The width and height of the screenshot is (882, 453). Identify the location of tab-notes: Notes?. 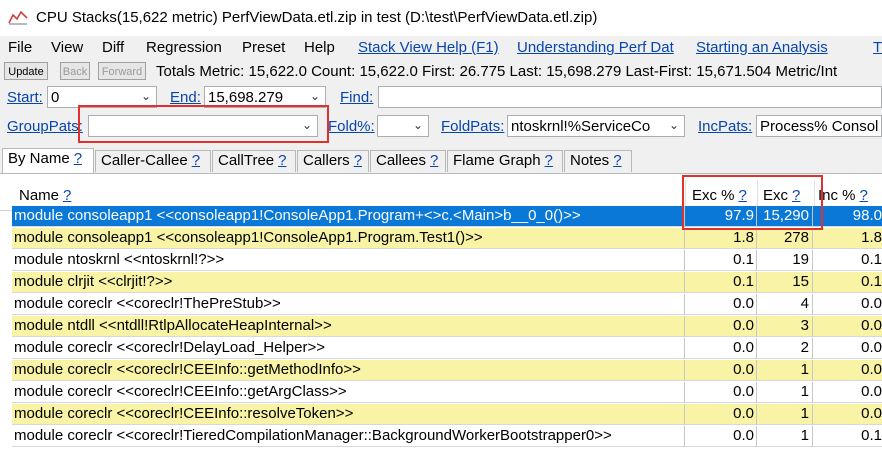
(598, 161).